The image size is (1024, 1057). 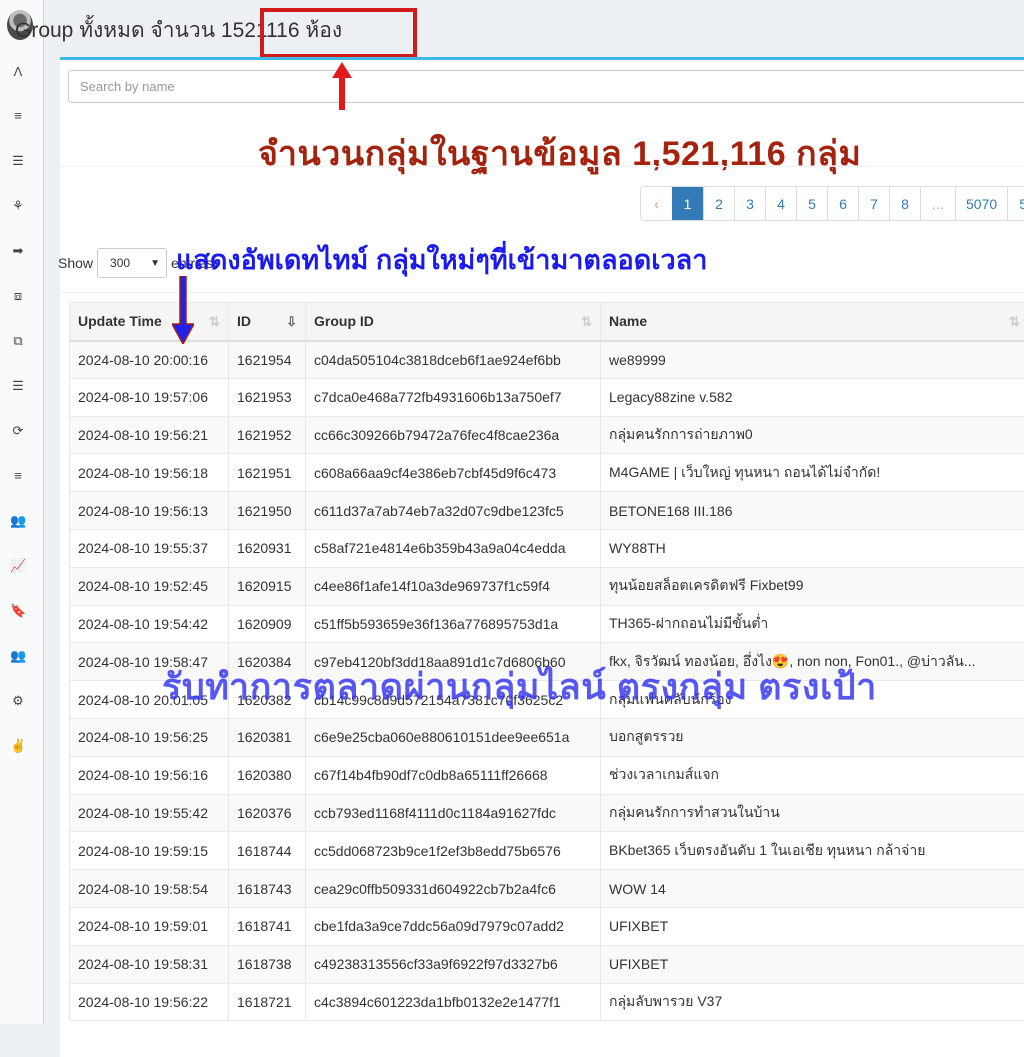 What do you see at coordinates (342, 86) in the screenshot?
I see `arrow-up-annotation-icon` at bounding box center [342, 86].